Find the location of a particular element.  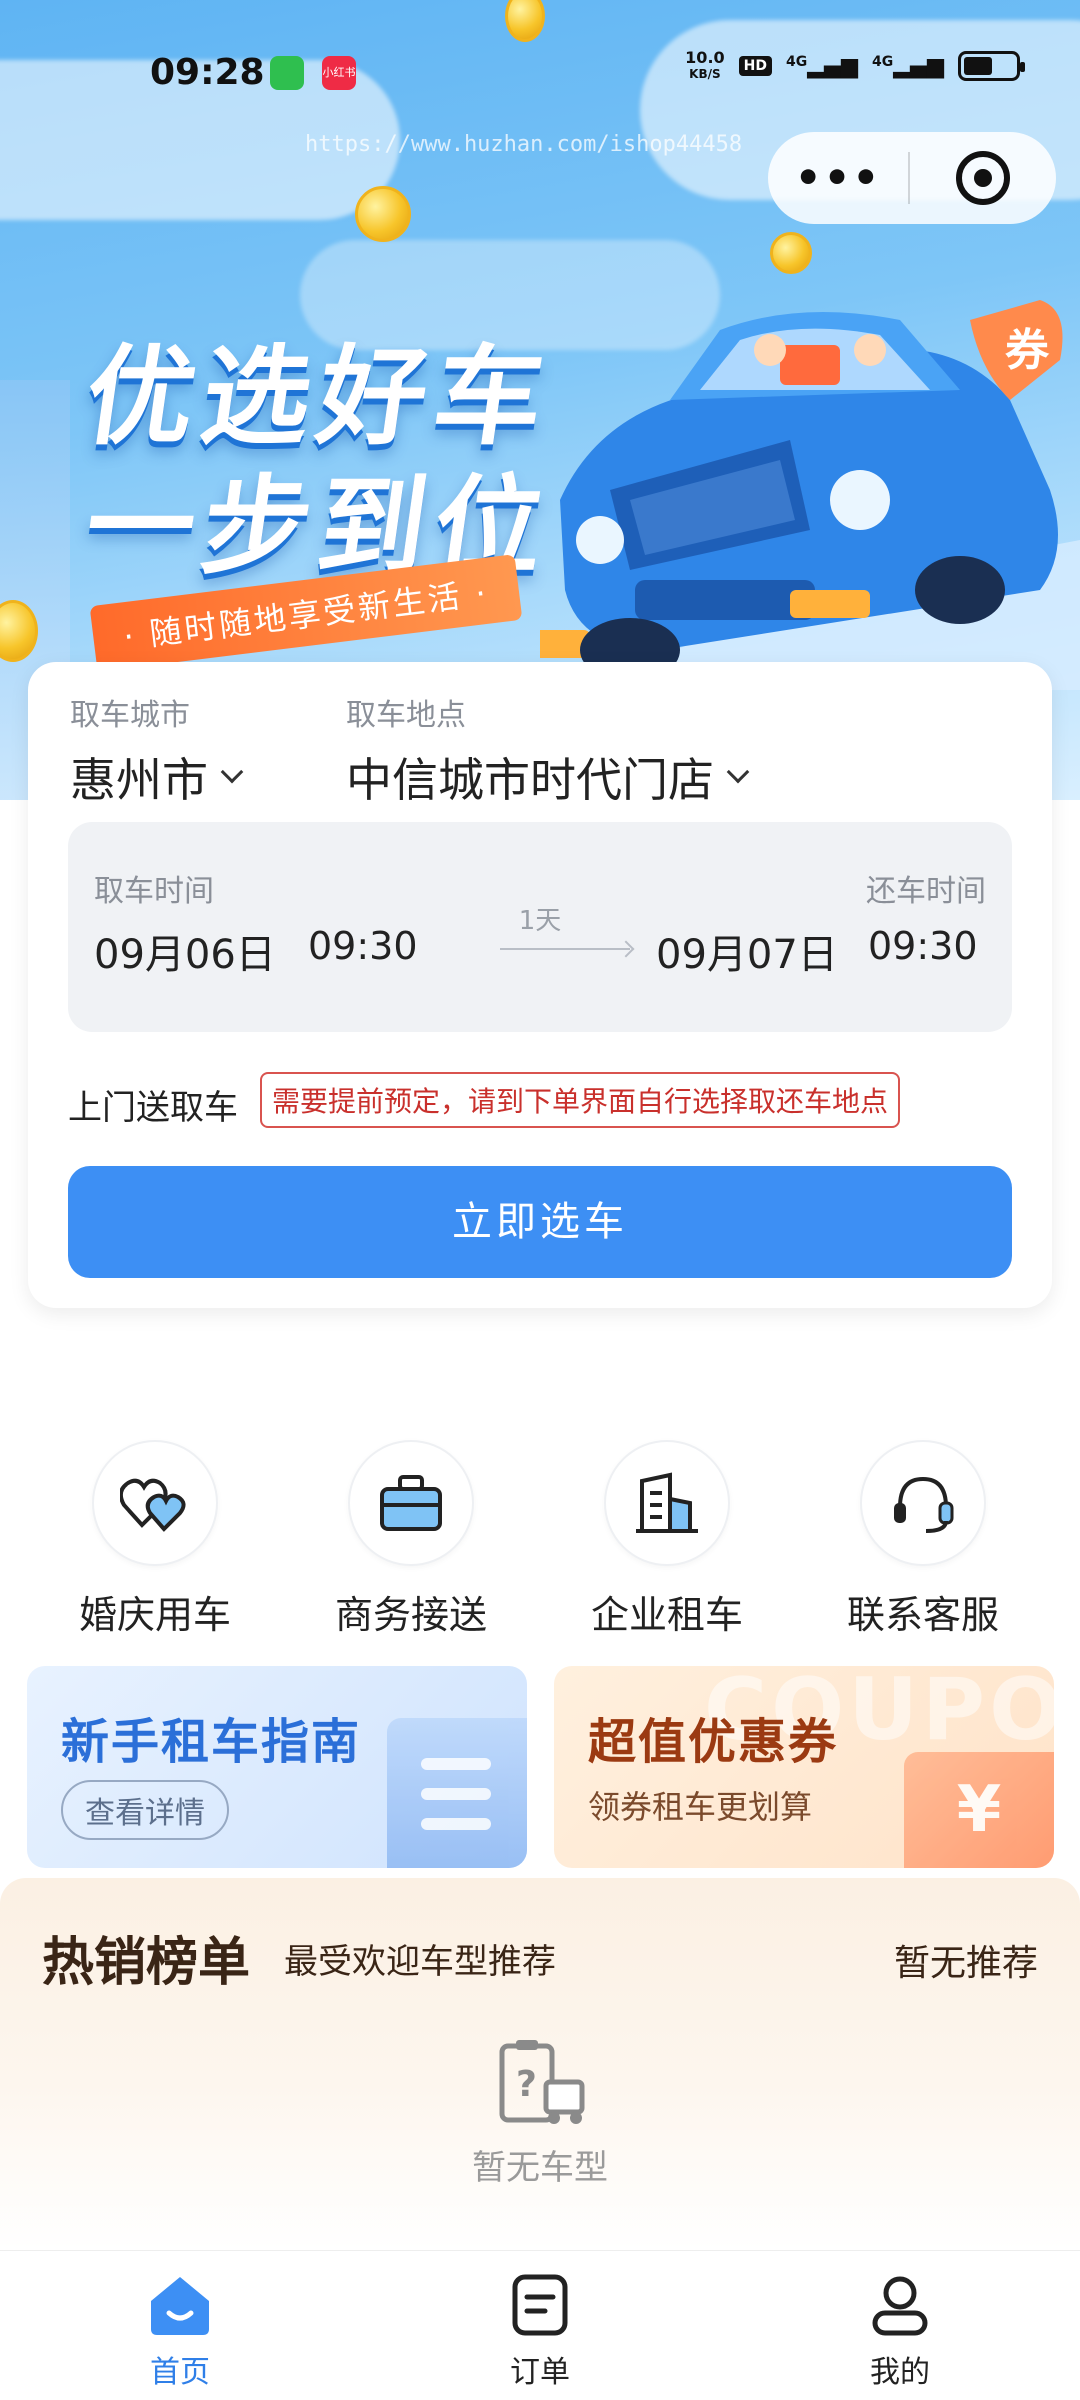

pickup-location-value: 中信城市时代门店 is located at coordinates (530, 780).